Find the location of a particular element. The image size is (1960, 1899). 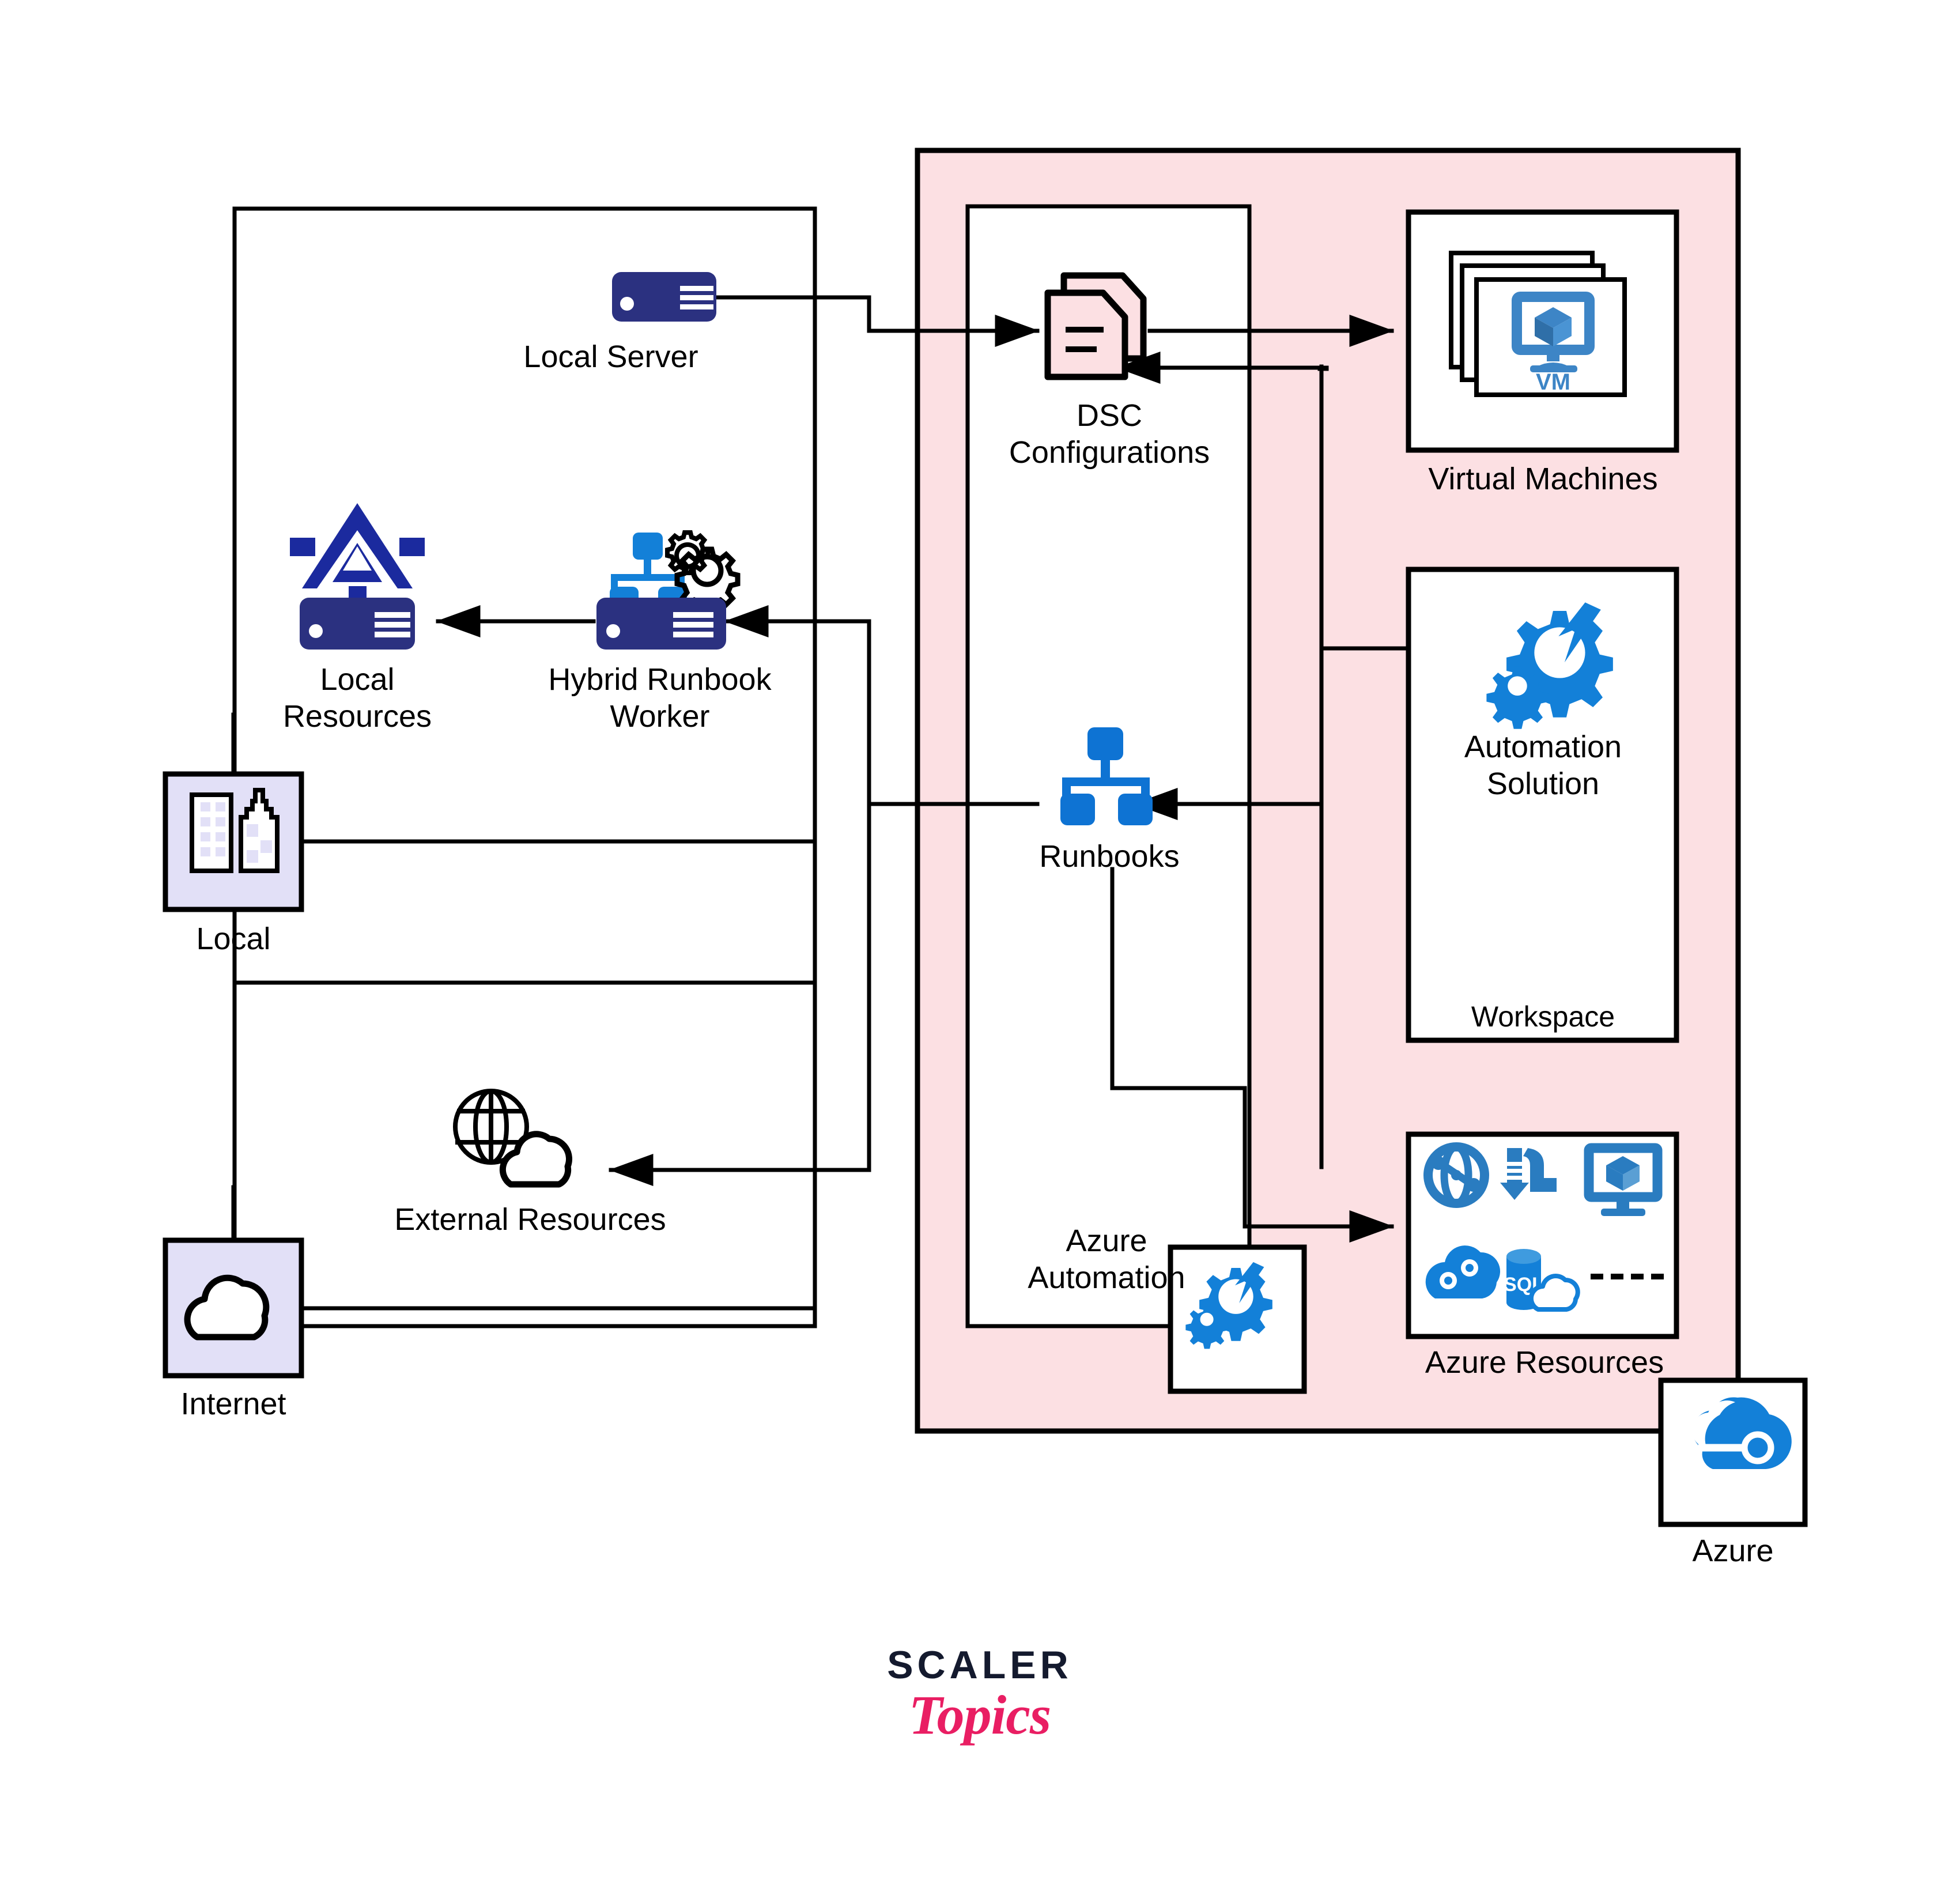

vm-stack-icon: VM is located at coordinates (1538, 324).